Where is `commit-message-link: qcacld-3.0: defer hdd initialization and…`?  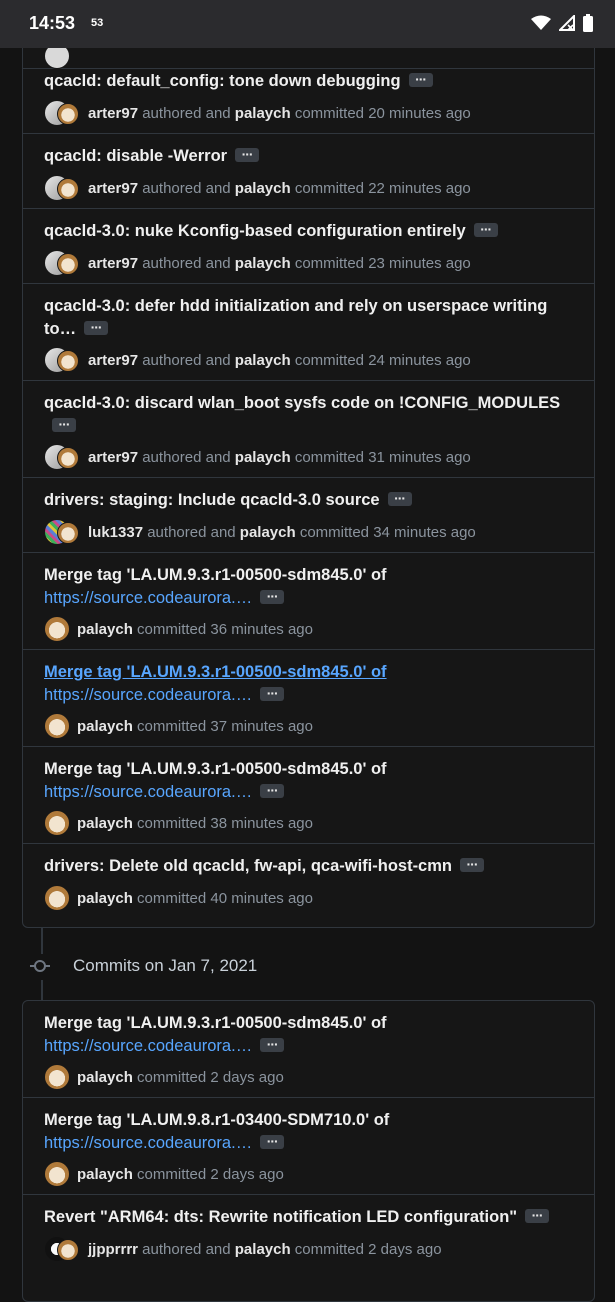
commit-message-link: qcacld-3.0: defer hdd initialization and… is located at coordinates (295, 317).